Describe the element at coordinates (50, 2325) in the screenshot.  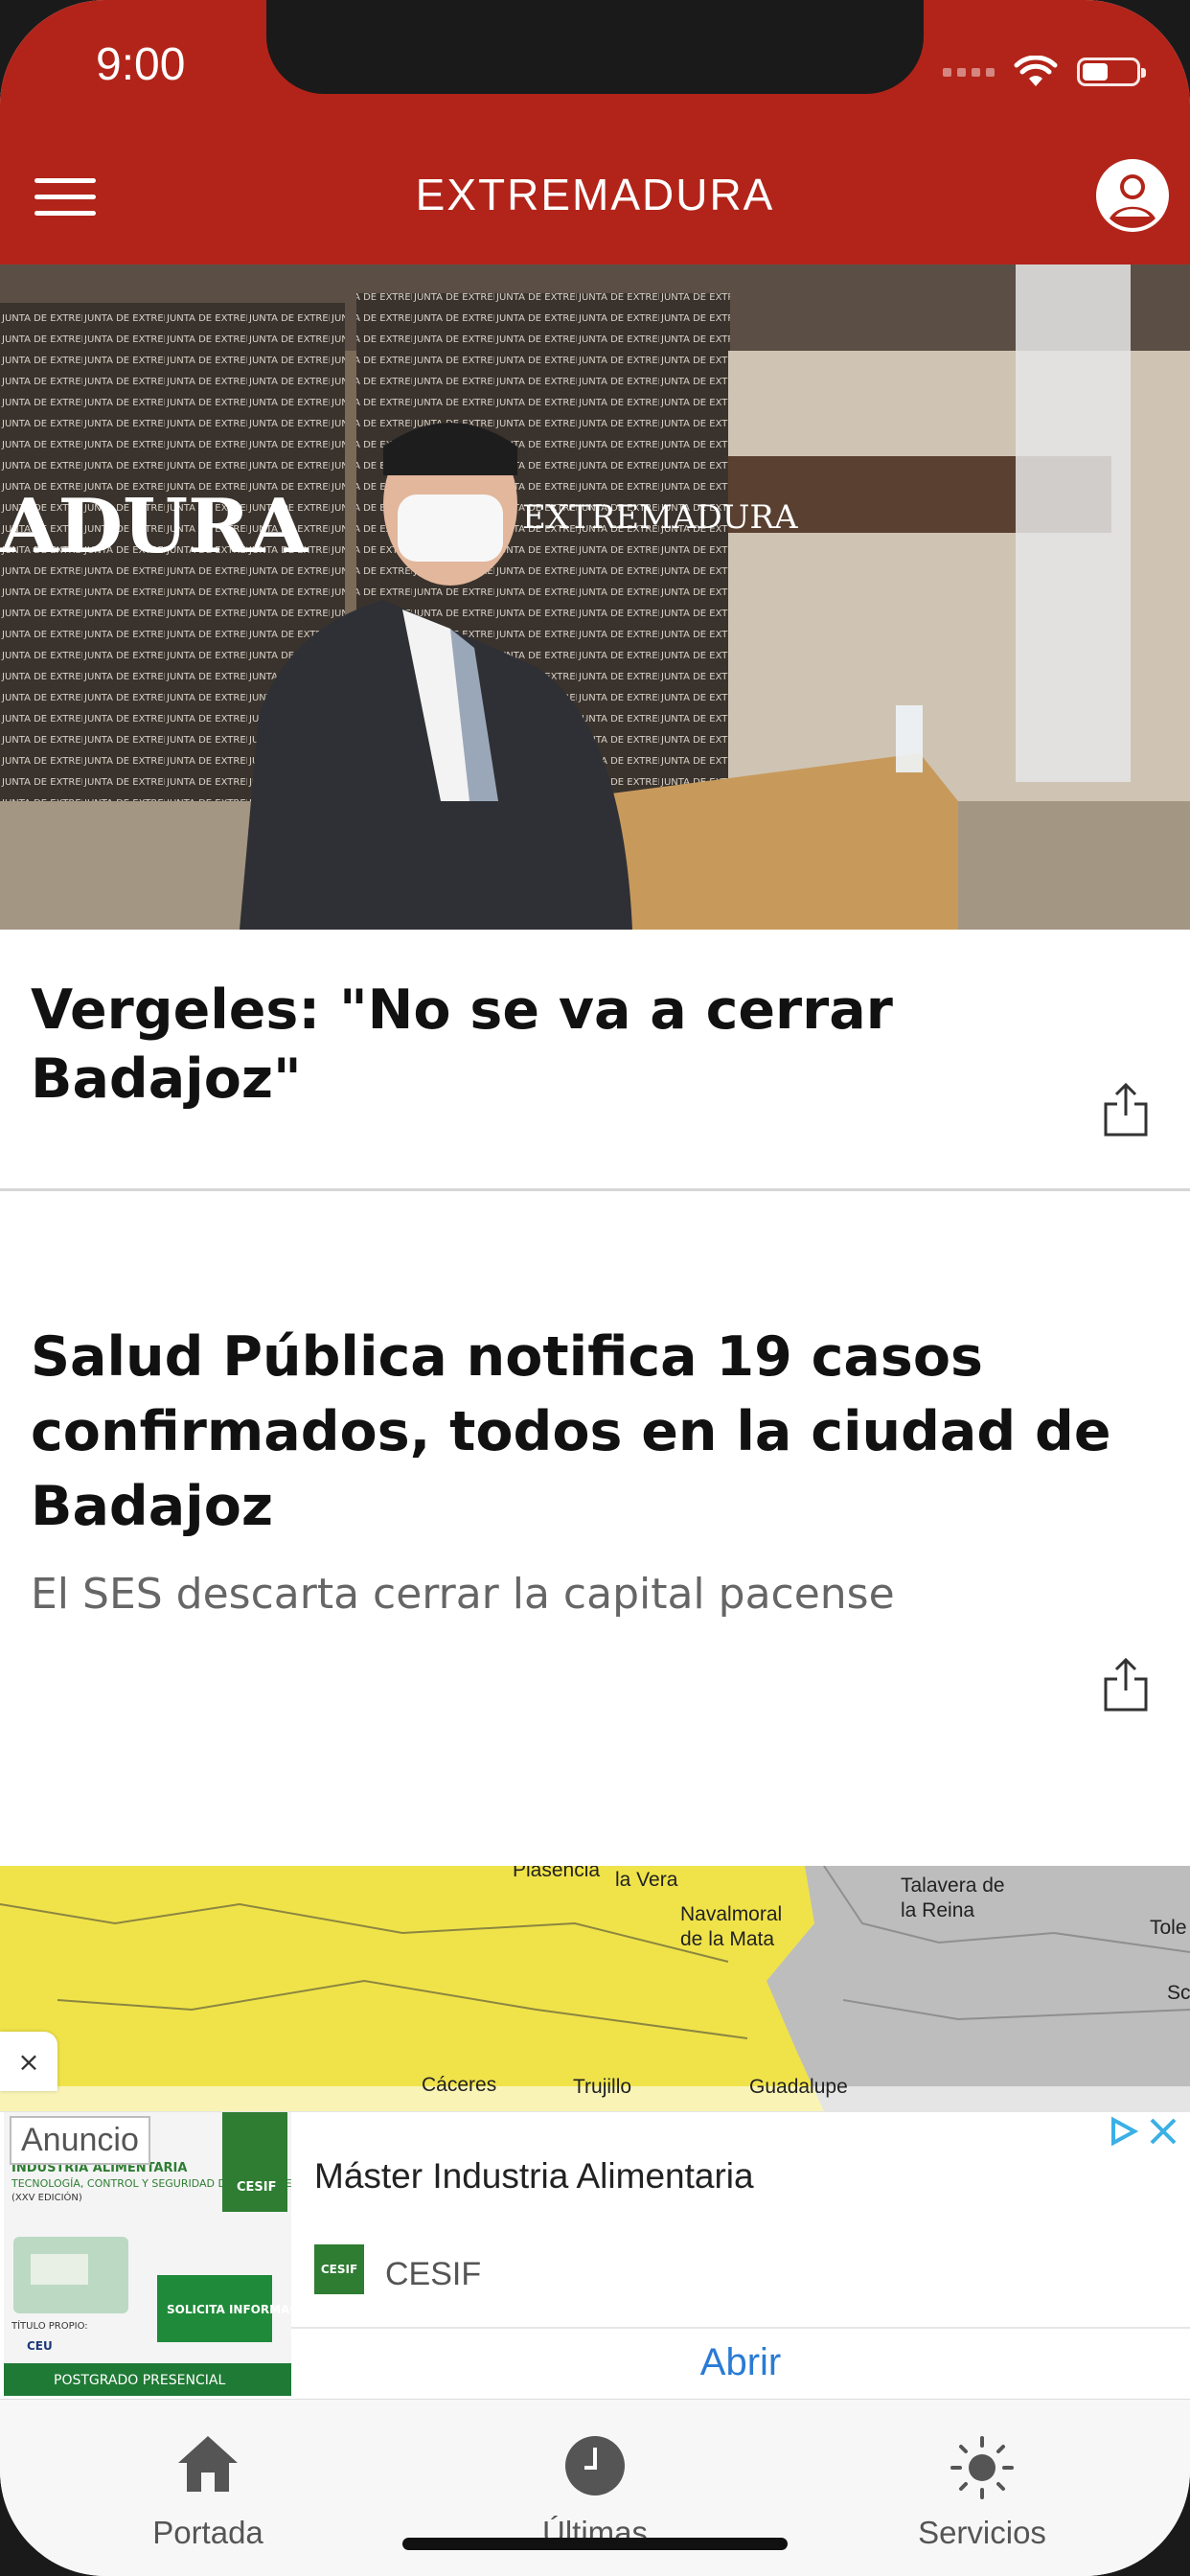
I see `ad-image-text: TÍTULO PROPIO:` at that location.